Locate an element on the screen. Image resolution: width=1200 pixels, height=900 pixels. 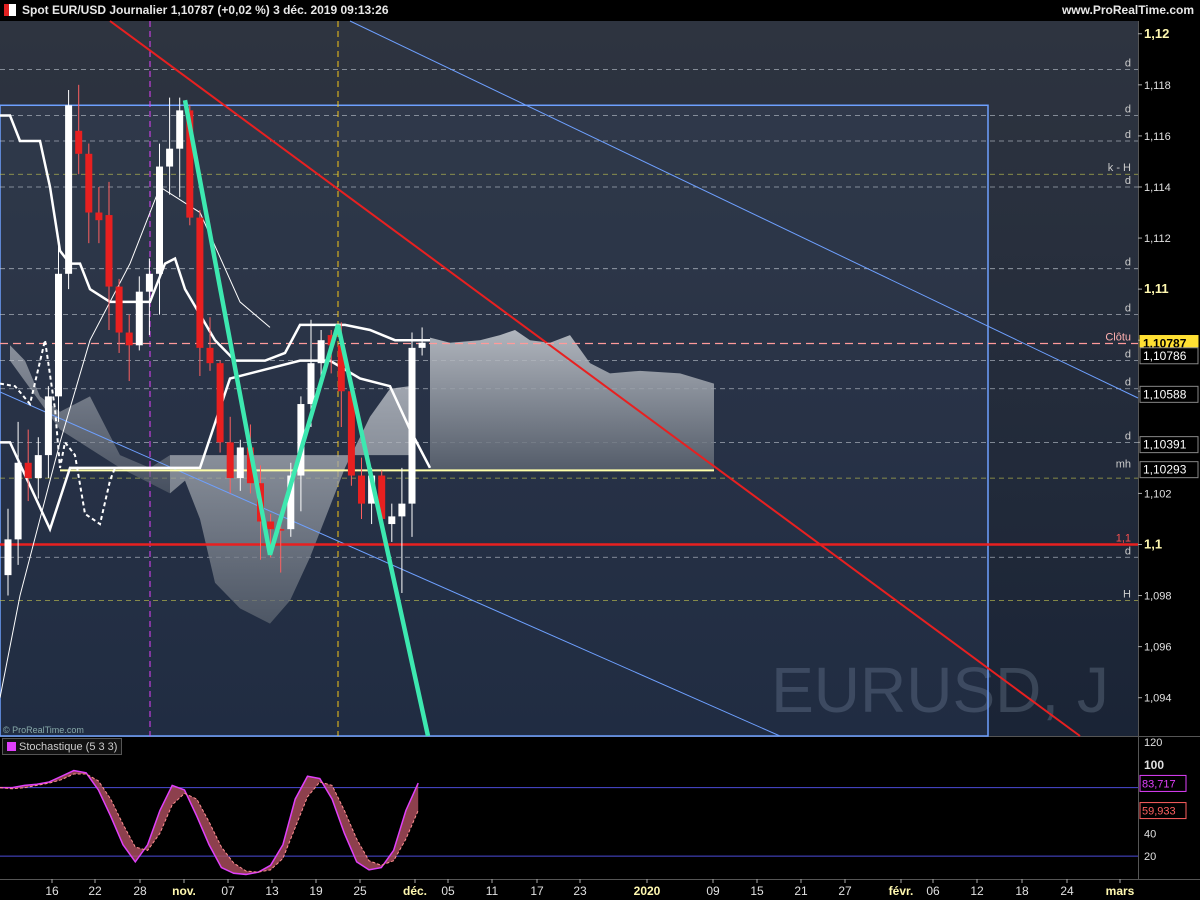
y-tick-label: 1,094 is located at coordinates (1158, 699).